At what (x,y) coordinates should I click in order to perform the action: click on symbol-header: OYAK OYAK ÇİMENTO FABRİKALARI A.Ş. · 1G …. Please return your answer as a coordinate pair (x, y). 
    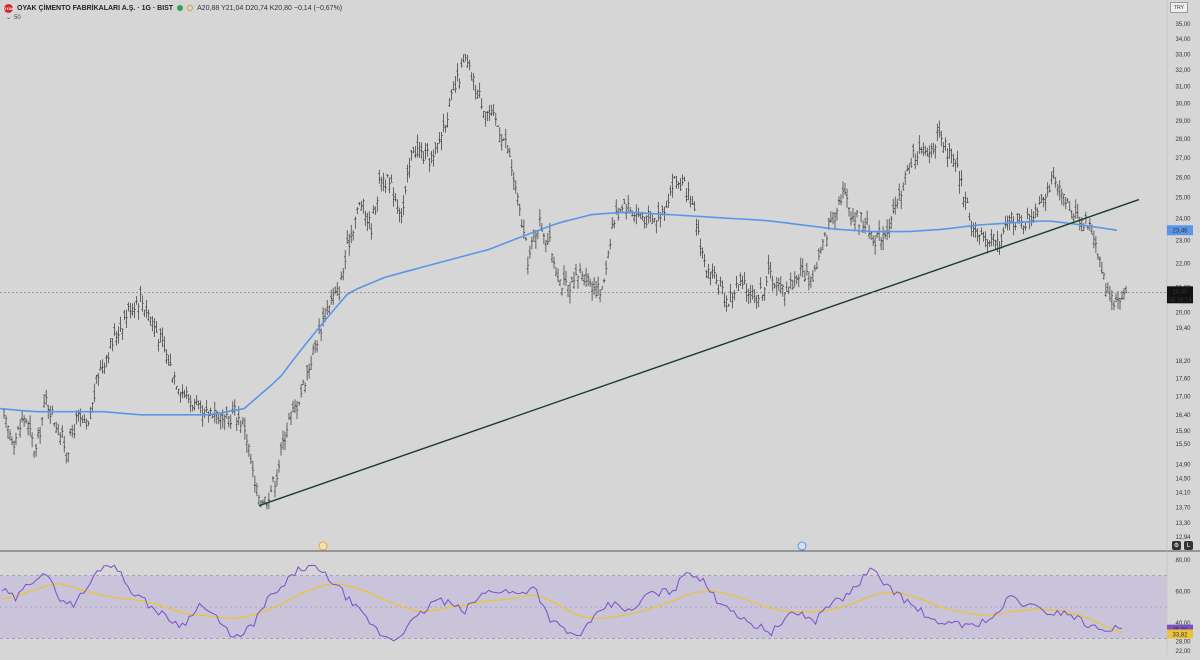
    Looking at the image, I should click on (172, 8).